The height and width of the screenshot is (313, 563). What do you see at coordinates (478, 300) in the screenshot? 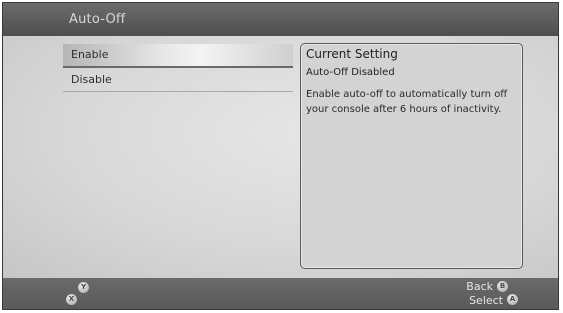
I see `select-label: Select` at bounding box center [478, 300].